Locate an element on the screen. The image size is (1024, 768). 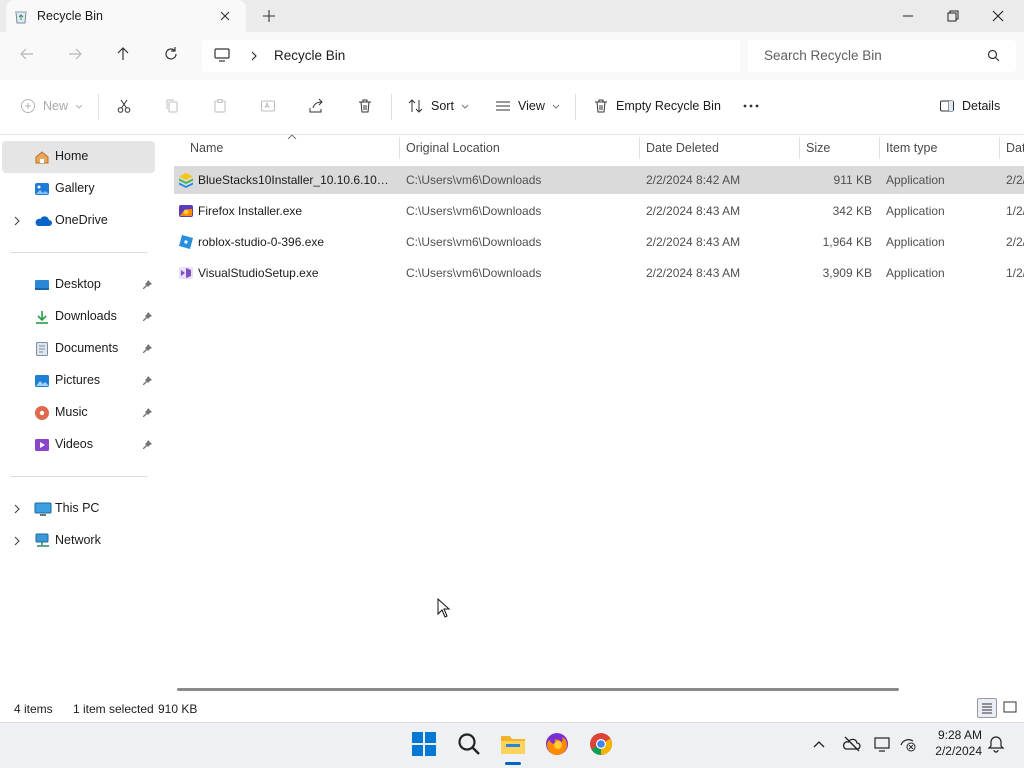
mouse-cursor-icon is located at coordinates (444, 608).